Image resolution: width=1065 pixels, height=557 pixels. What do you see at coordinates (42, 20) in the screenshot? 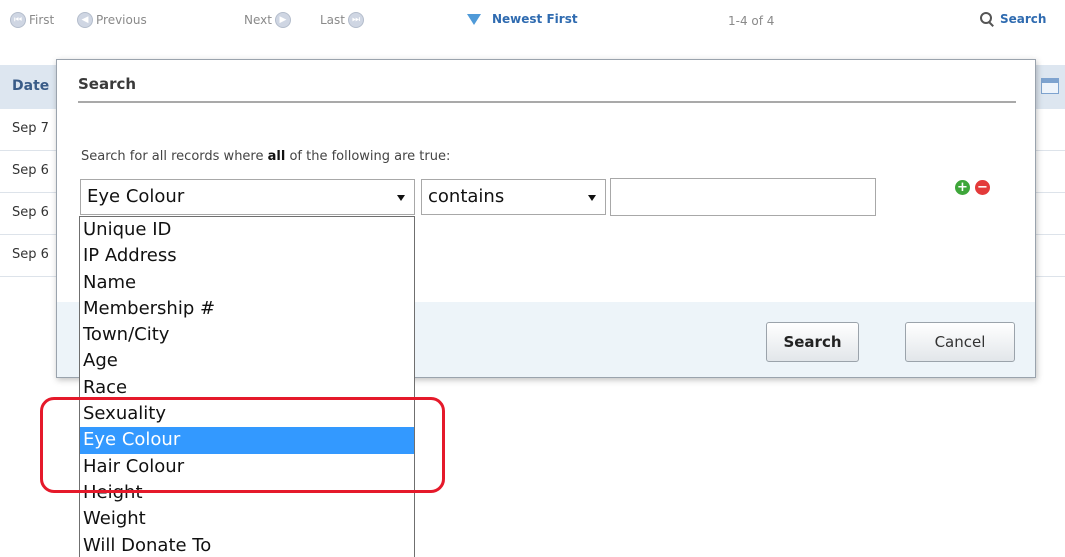
I see `first-label: First` at bounding box center [42, 20].